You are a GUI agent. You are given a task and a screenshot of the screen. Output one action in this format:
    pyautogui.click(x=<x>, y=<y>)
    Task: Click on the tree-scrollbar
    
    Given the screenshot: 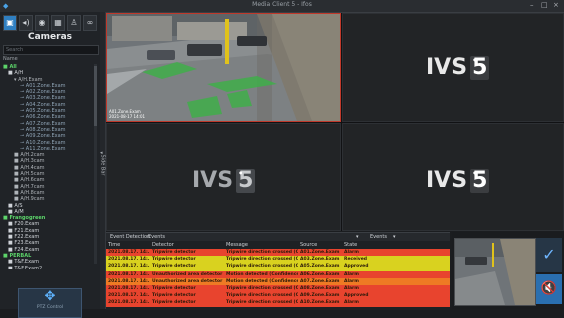 What is the action you would take?
    pyautogui.click(x=95, y=164)
    